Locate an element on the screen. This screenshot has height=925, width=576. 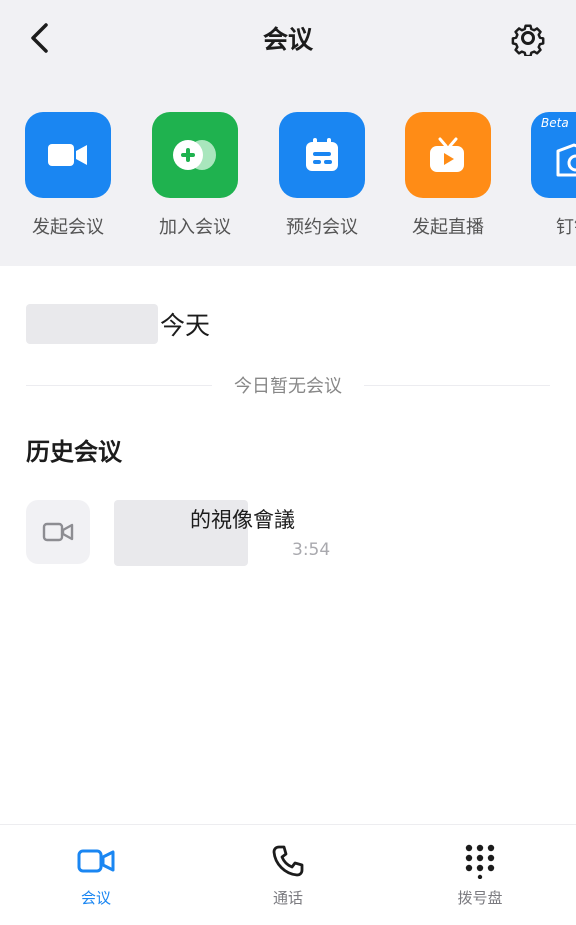
join-meeting-action: 加入会议 is located at coordinates (195, 175).